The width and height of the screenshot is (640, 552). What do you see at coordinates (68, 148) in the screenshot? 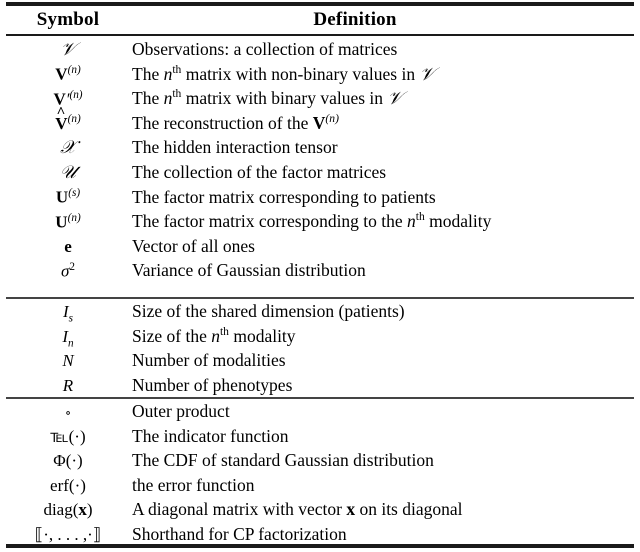
I see `script-x-glyph: 𝒳` at bounding box center [68, 148].